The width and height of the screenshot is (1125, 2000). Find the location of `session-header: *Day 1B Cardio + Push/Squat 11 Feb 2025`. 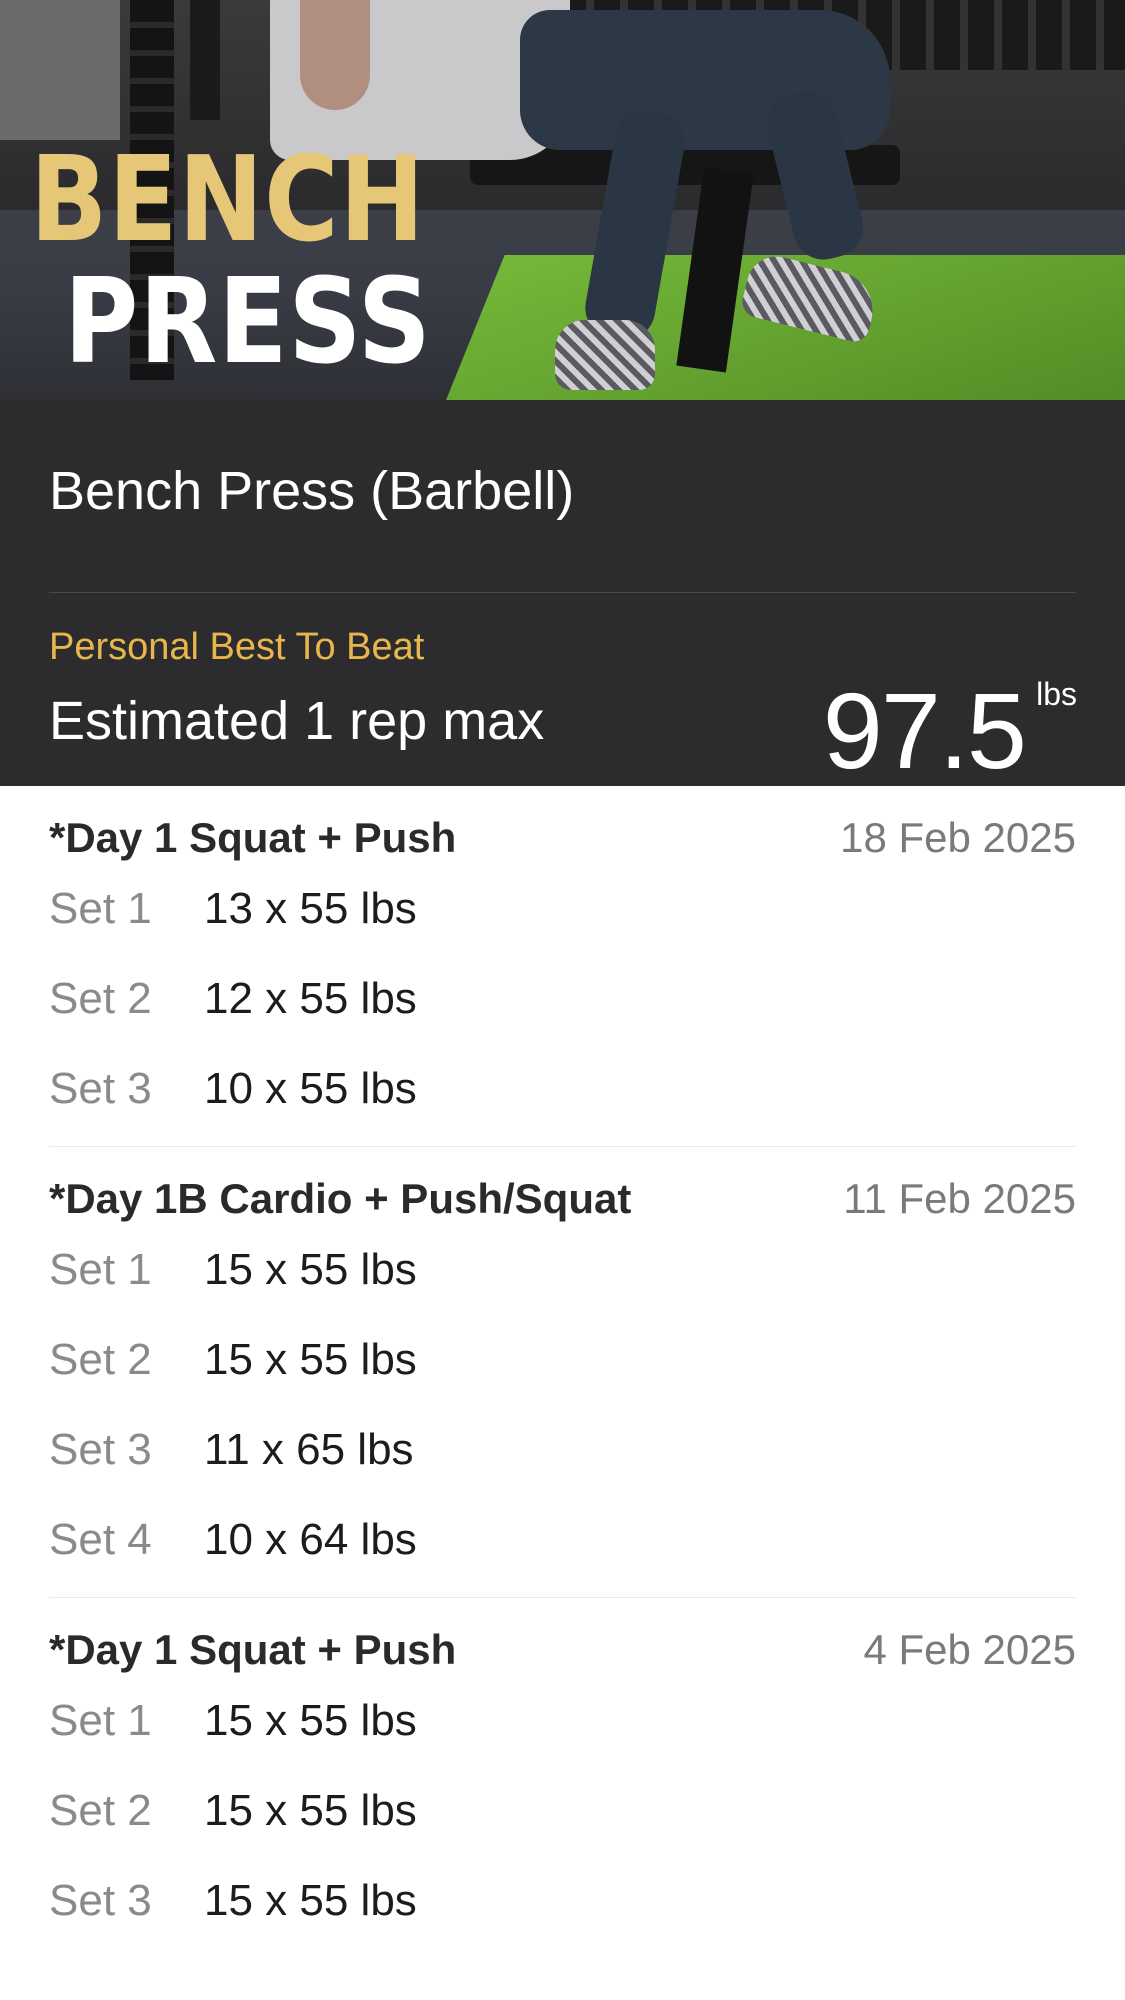

session-header: *Day 1B Cardio + Push/Squat 11 Feb 2025 is located at coordinates (562, 1200).